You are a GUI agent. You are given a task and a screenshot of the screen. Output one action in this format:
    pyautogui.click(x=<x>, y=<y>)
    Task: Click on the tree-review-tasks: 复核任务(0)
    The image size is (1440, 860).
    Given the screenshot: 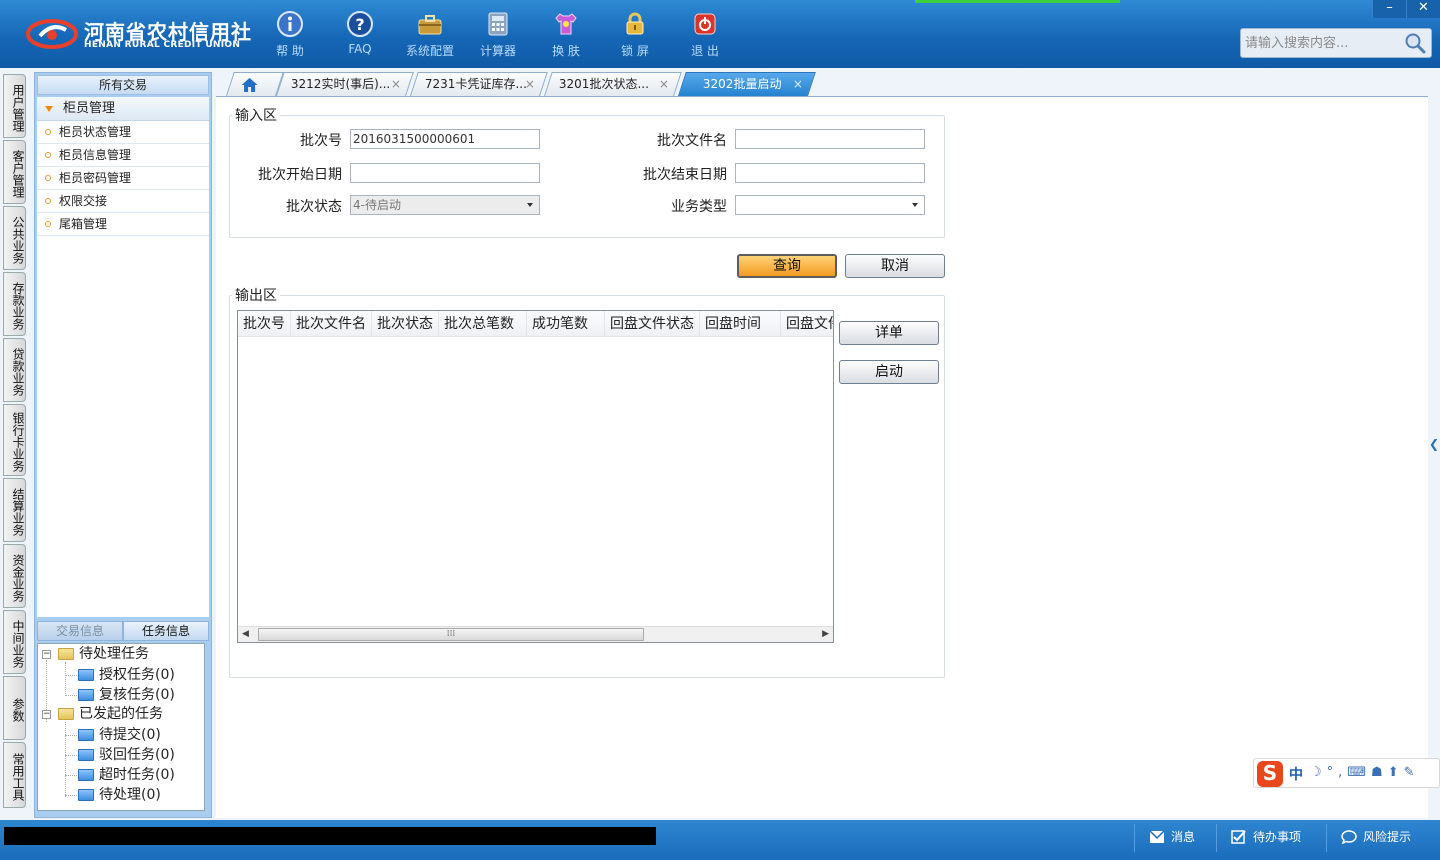 What is the action you would take?
    pyautogui.click(x=126, y=695)
    